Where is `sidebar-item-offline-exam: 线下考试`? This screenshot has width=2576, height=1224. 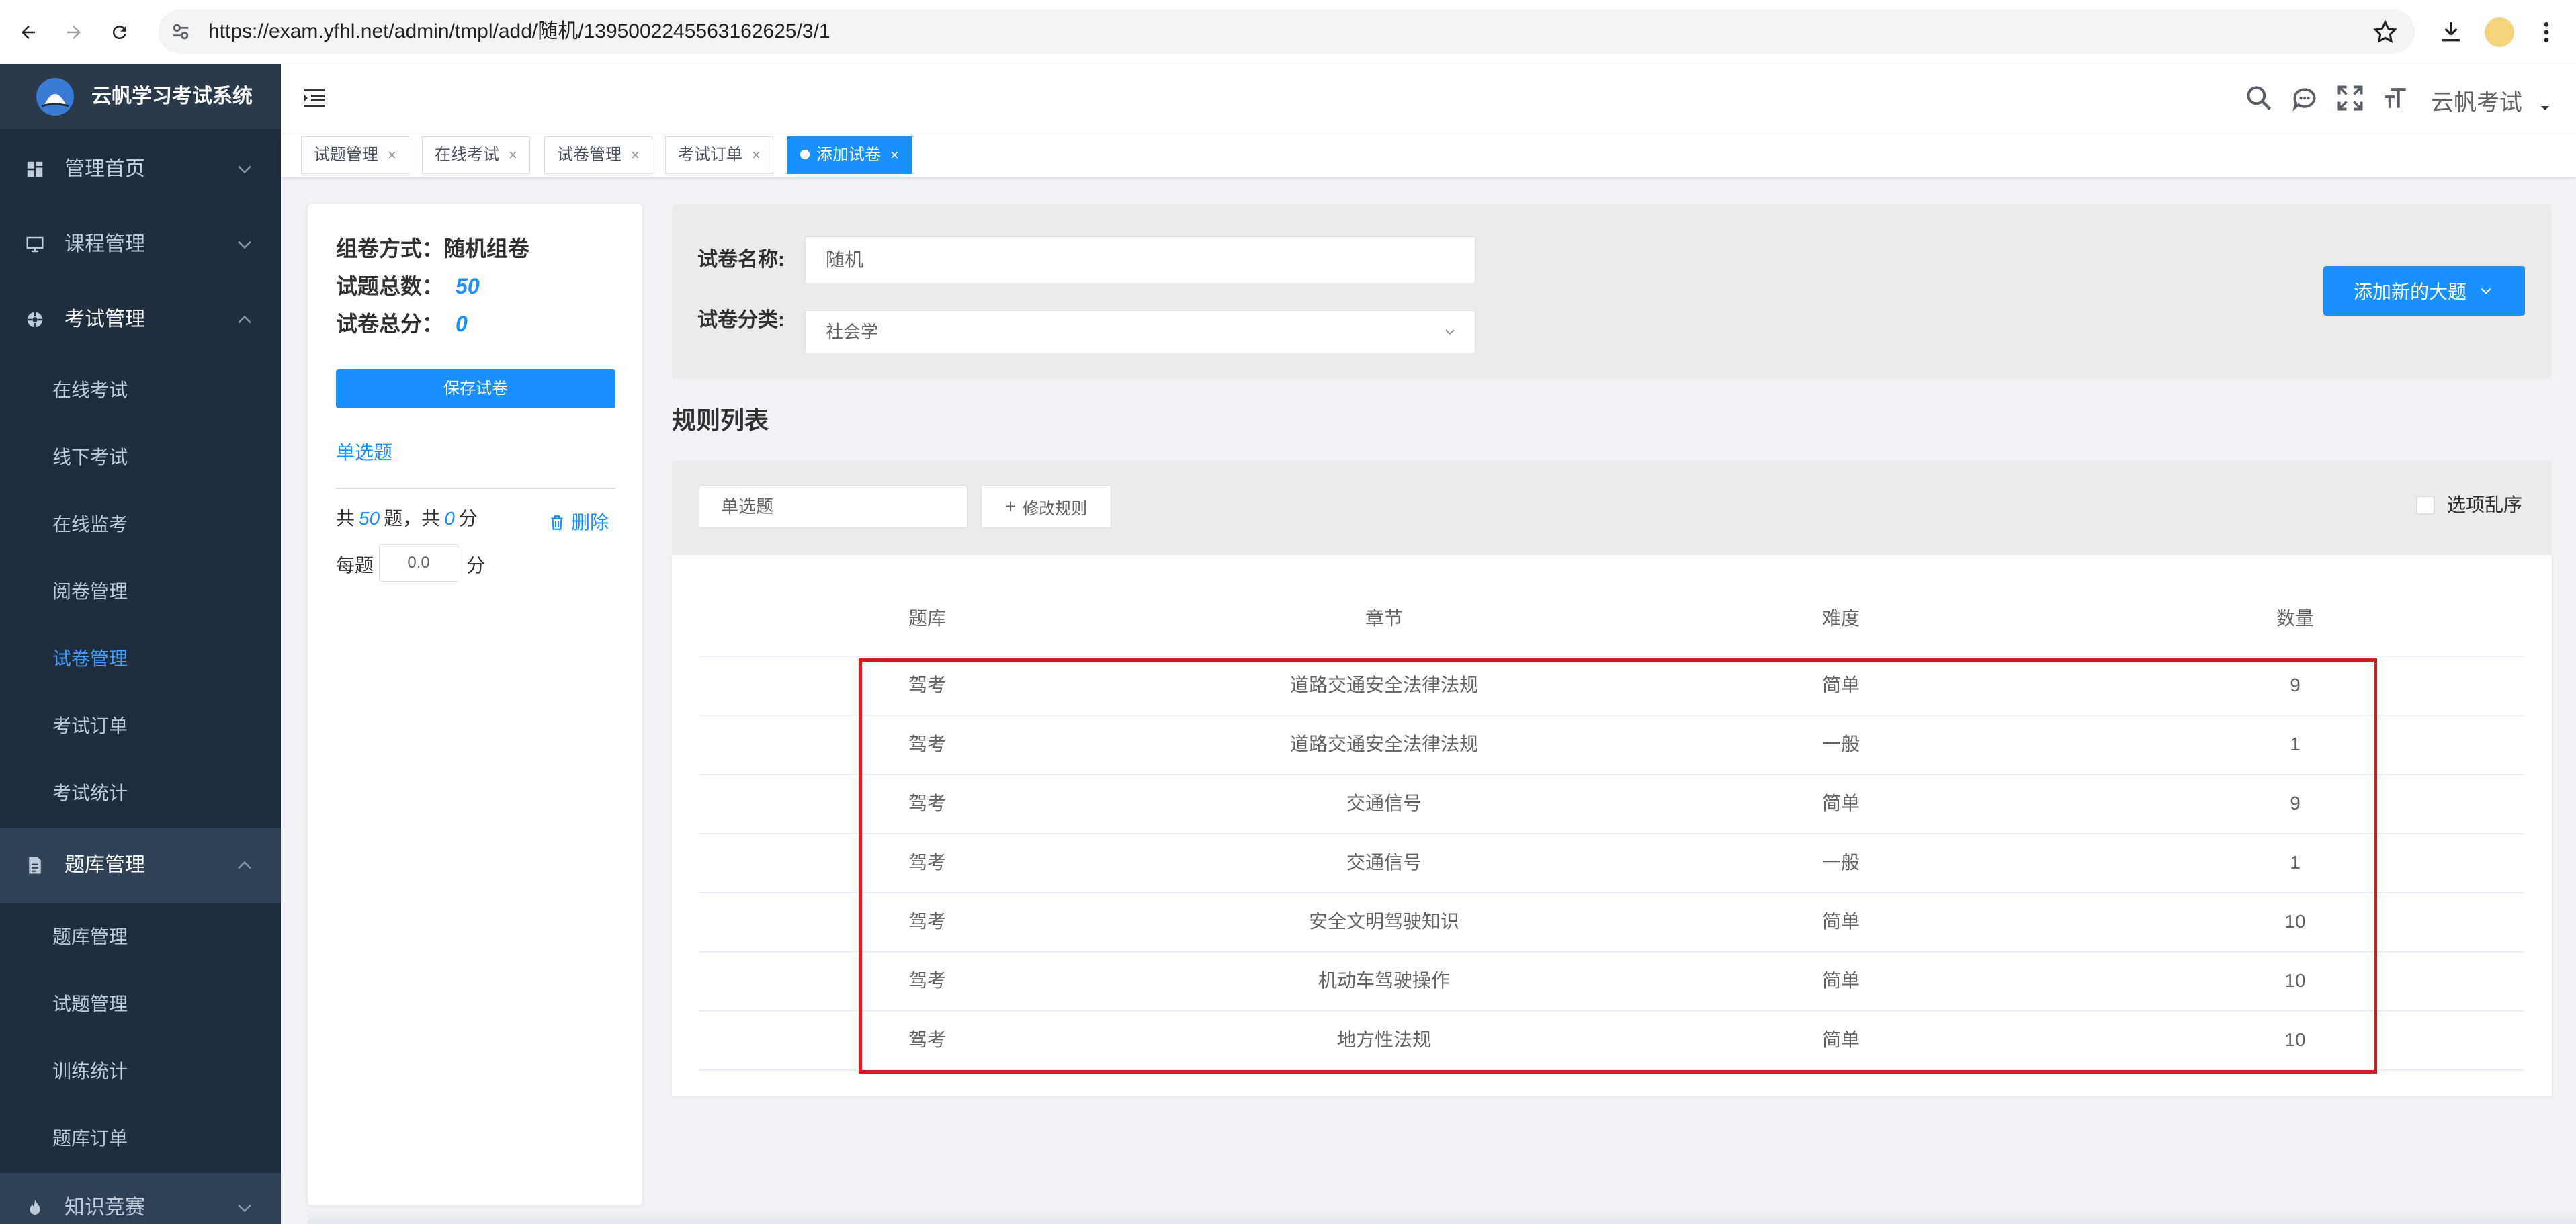 sidebar-item-offline-exam: 线下考试 is located at coordinates (90, 457).